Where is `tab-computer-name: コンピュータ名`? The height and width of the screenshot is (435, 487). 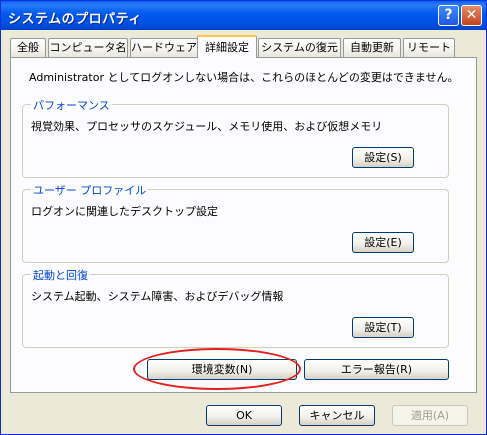 tab-computer-name: コンピュータ名 is located at coordinates (88, 47).